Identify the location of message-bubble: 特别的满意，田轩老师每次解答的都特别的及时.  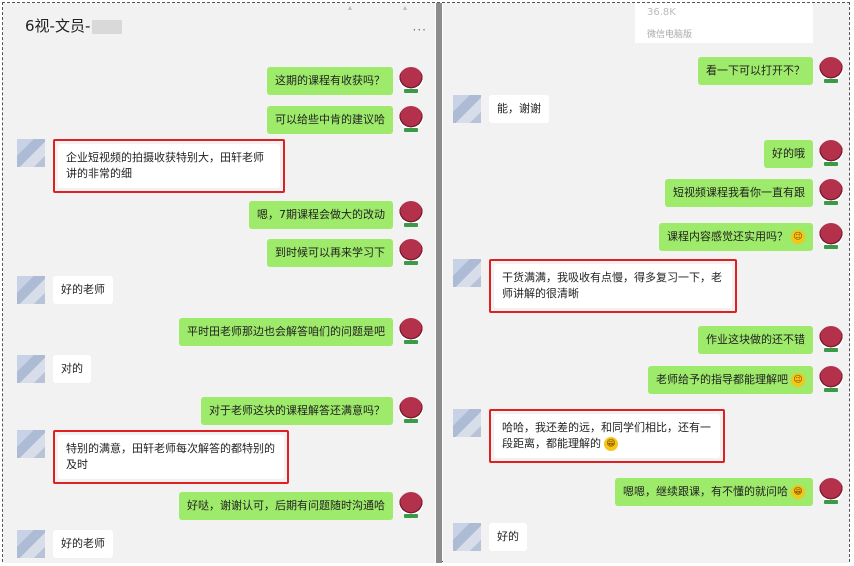
(171, 457).